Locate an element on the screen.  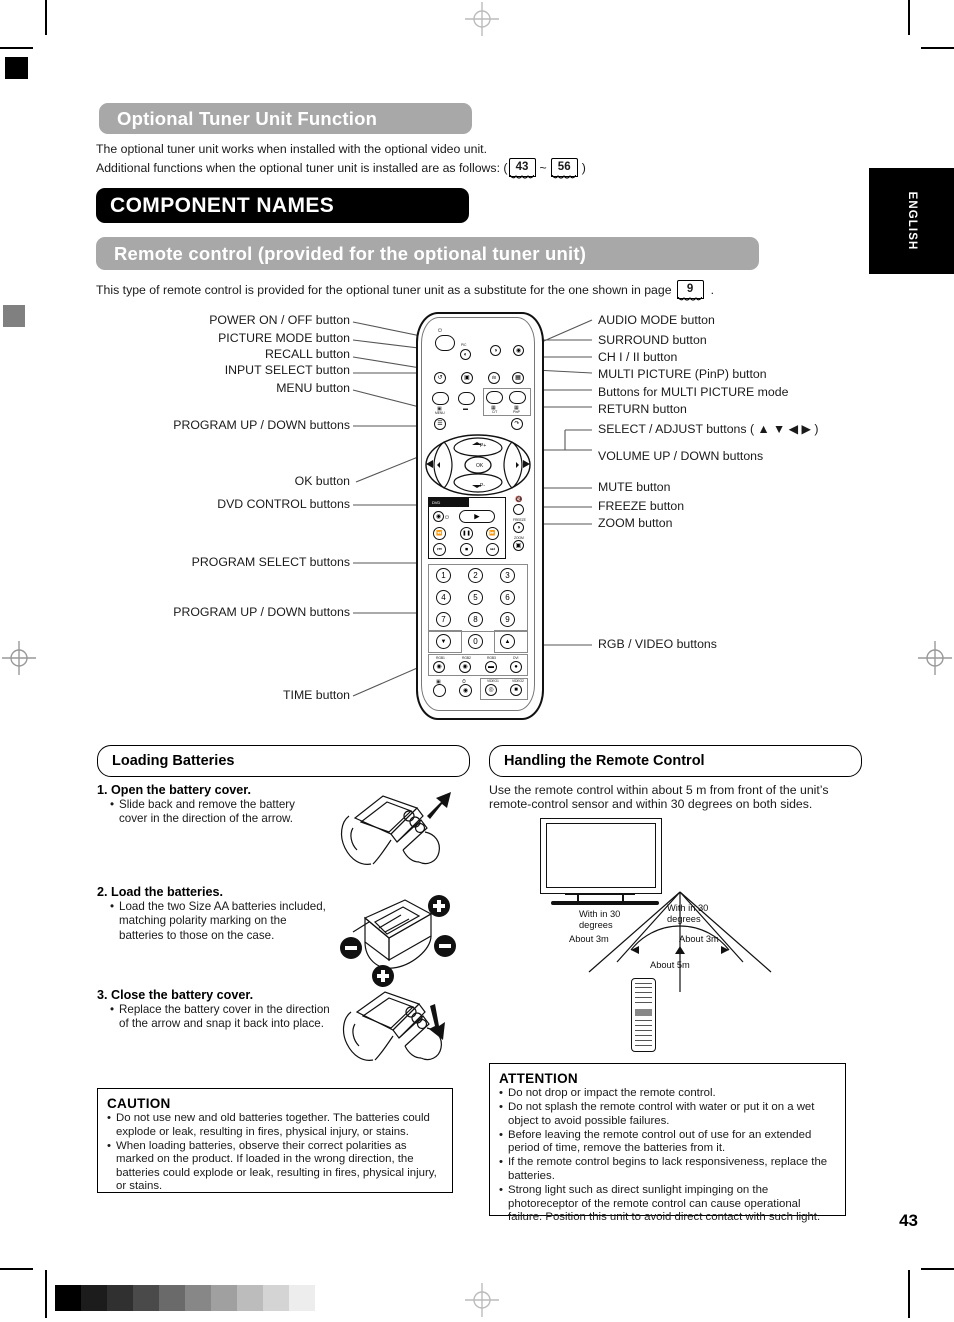
callout-label: TIME button is located at coordinates (316, 695).